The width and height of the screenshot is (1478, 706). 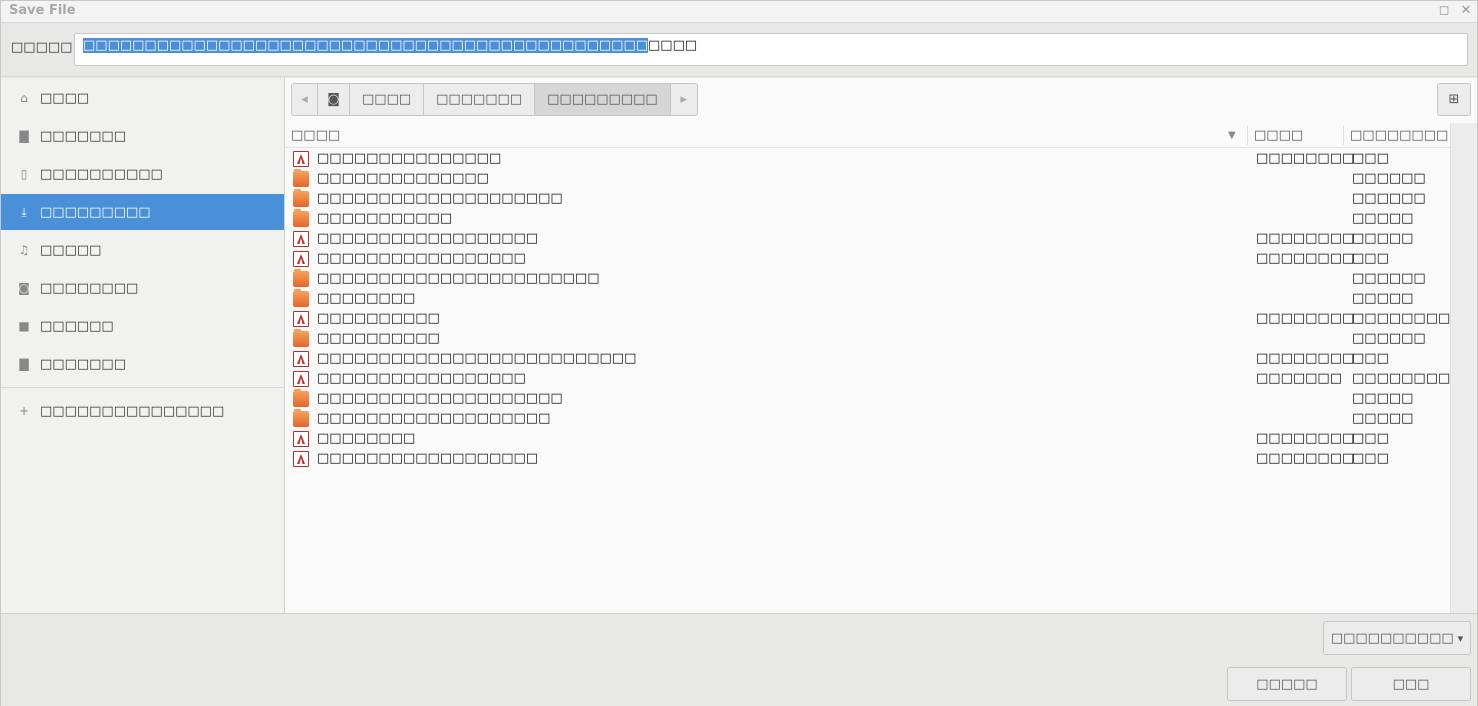 I want to click on file-row: □□□□□□□□□□□□□□□□□□□□□□□□□□ □□□□□□□□ □□□, so click(x=867, y=359).